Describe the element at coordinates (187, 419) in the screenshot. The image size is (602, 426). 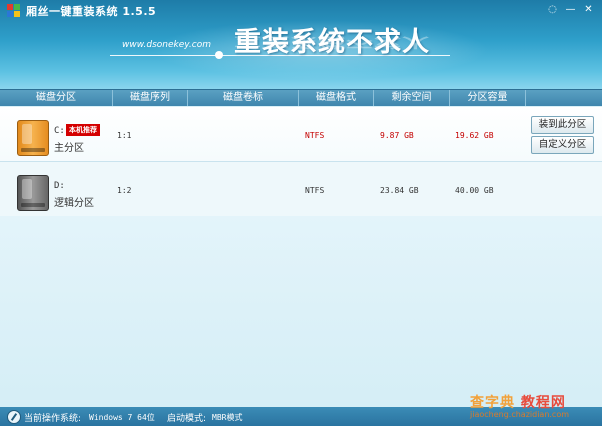
I see `boot-label: 启动模式:` at that location.